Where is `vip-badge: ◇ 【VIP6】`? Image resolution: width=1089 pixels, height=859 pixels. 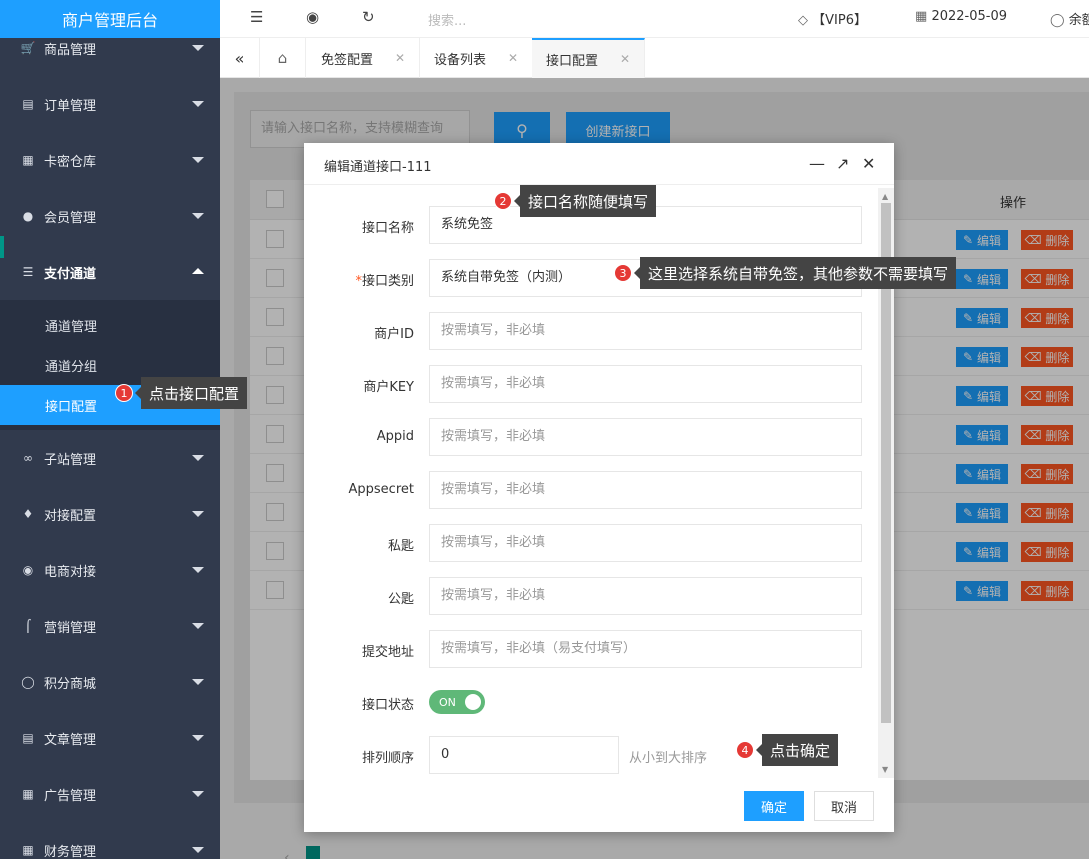 vip-badge: ◇ 【VIP6】 is located at coordinates (832, 18).